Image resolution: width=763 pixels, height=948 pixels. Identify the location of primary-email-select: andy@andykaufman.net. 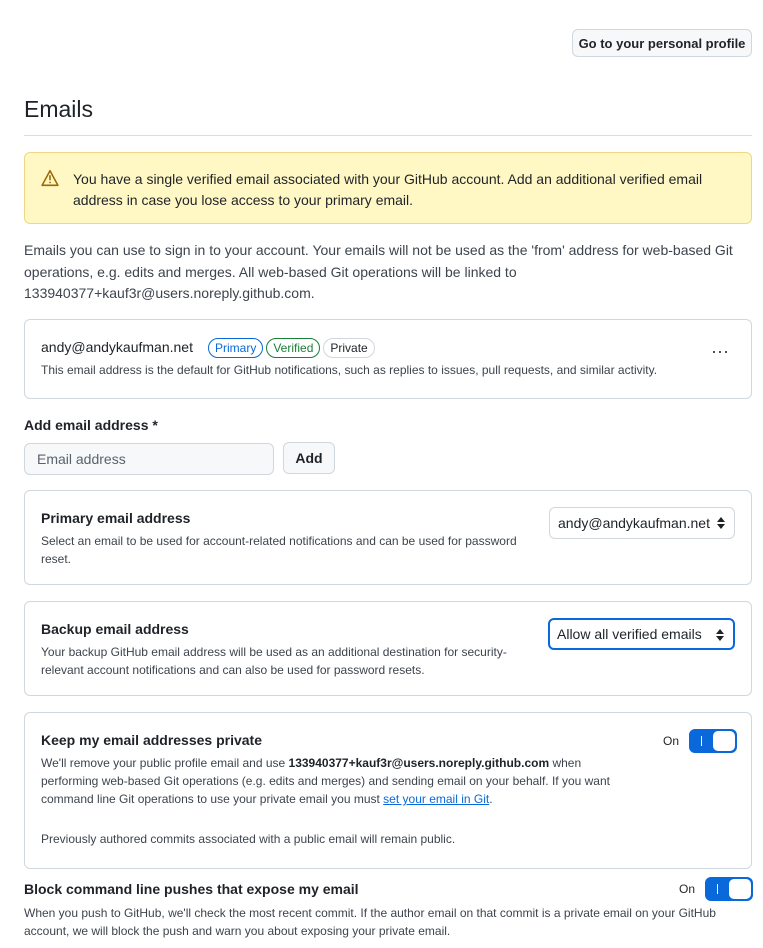
(642, 523).